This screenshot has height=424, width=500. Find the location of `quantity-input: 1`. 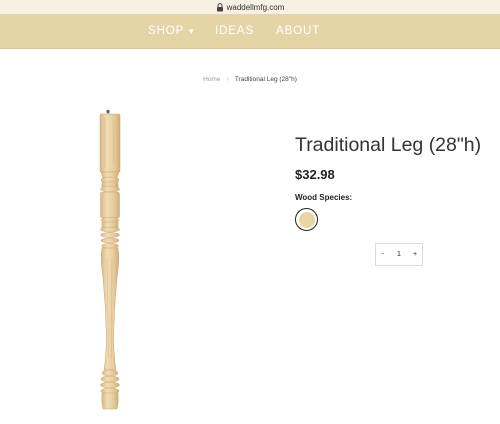

quantity-input: 1 is located at coordinates (399, 254).